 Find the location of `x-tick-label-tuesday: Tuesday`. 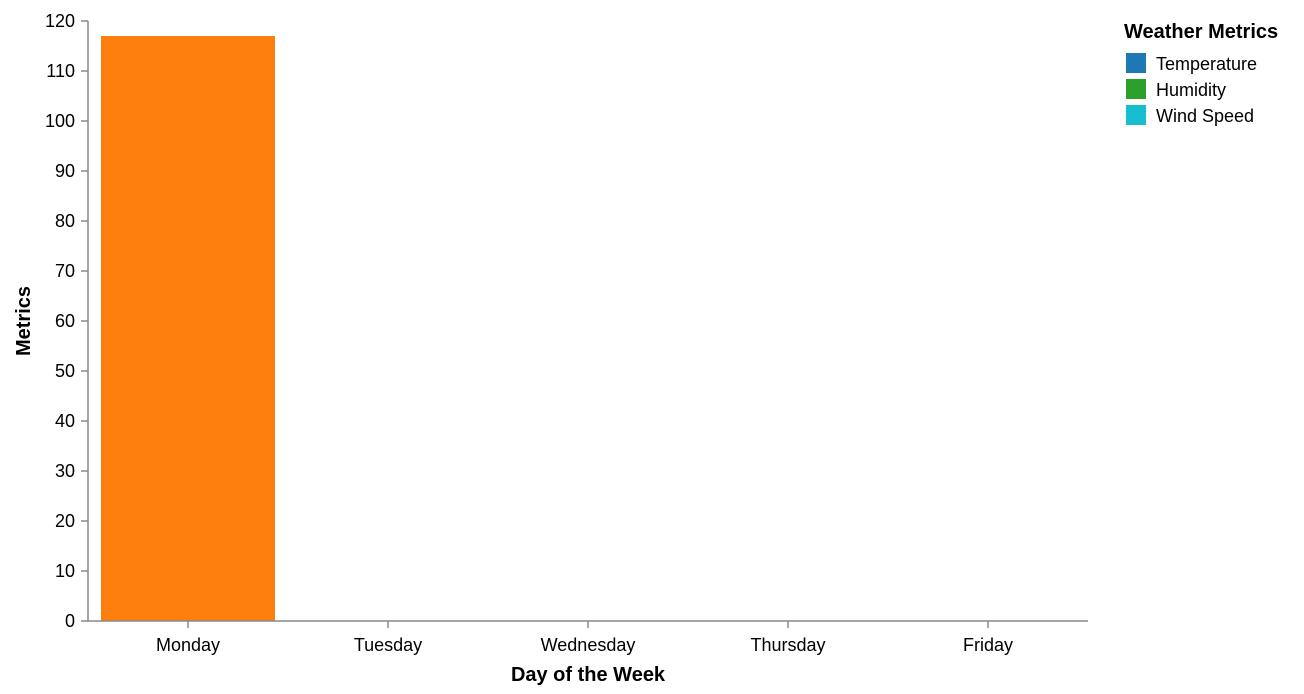

x-tick-label-tuesday: Tuesday is located at coordinates (388, 645).